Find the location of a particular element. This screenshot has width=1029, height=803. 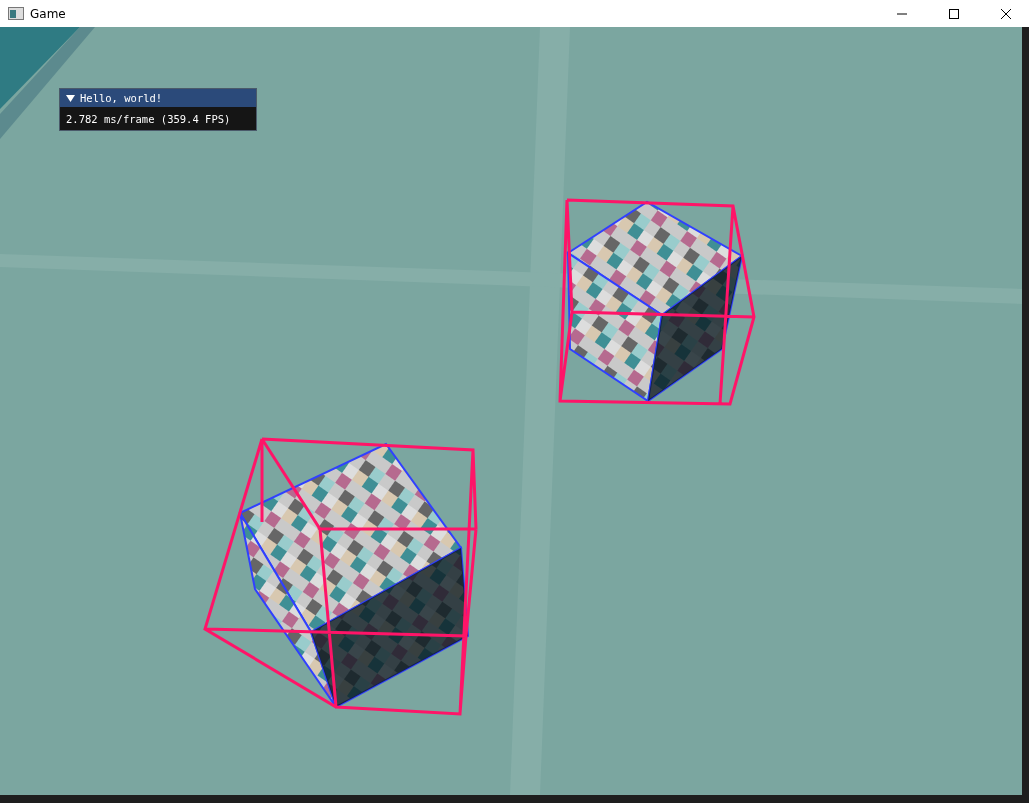

close-icon is located at coordinates (1006, 13).